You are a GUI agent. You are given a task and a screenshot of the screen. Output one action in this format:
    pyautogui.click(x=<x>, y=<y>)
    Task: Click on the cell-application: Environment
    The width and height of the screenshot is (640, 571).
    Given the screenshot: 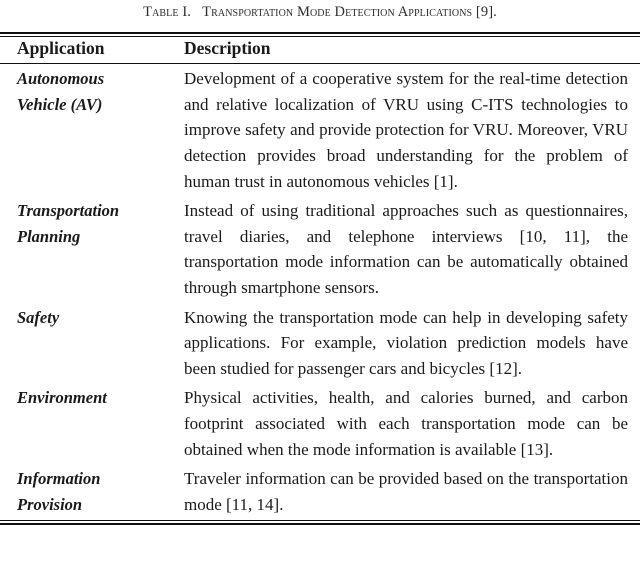 What is the action you would take?
    pyautogui.click(x=88, y=423)
    